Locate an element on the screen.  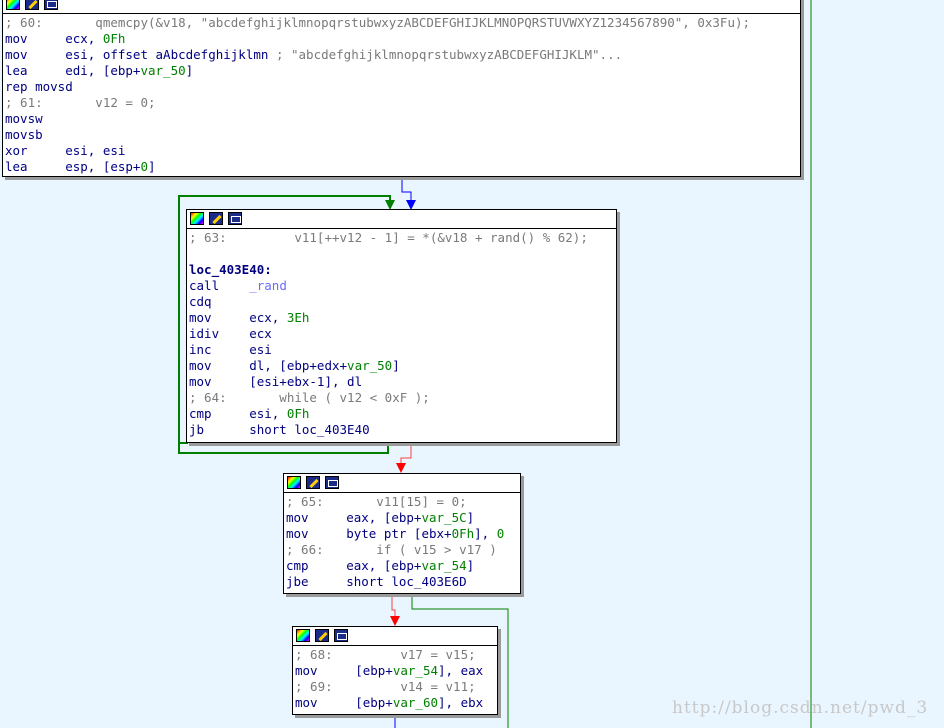
code-line: cmp esi, 0Fh is located at coordinates (402, 414).